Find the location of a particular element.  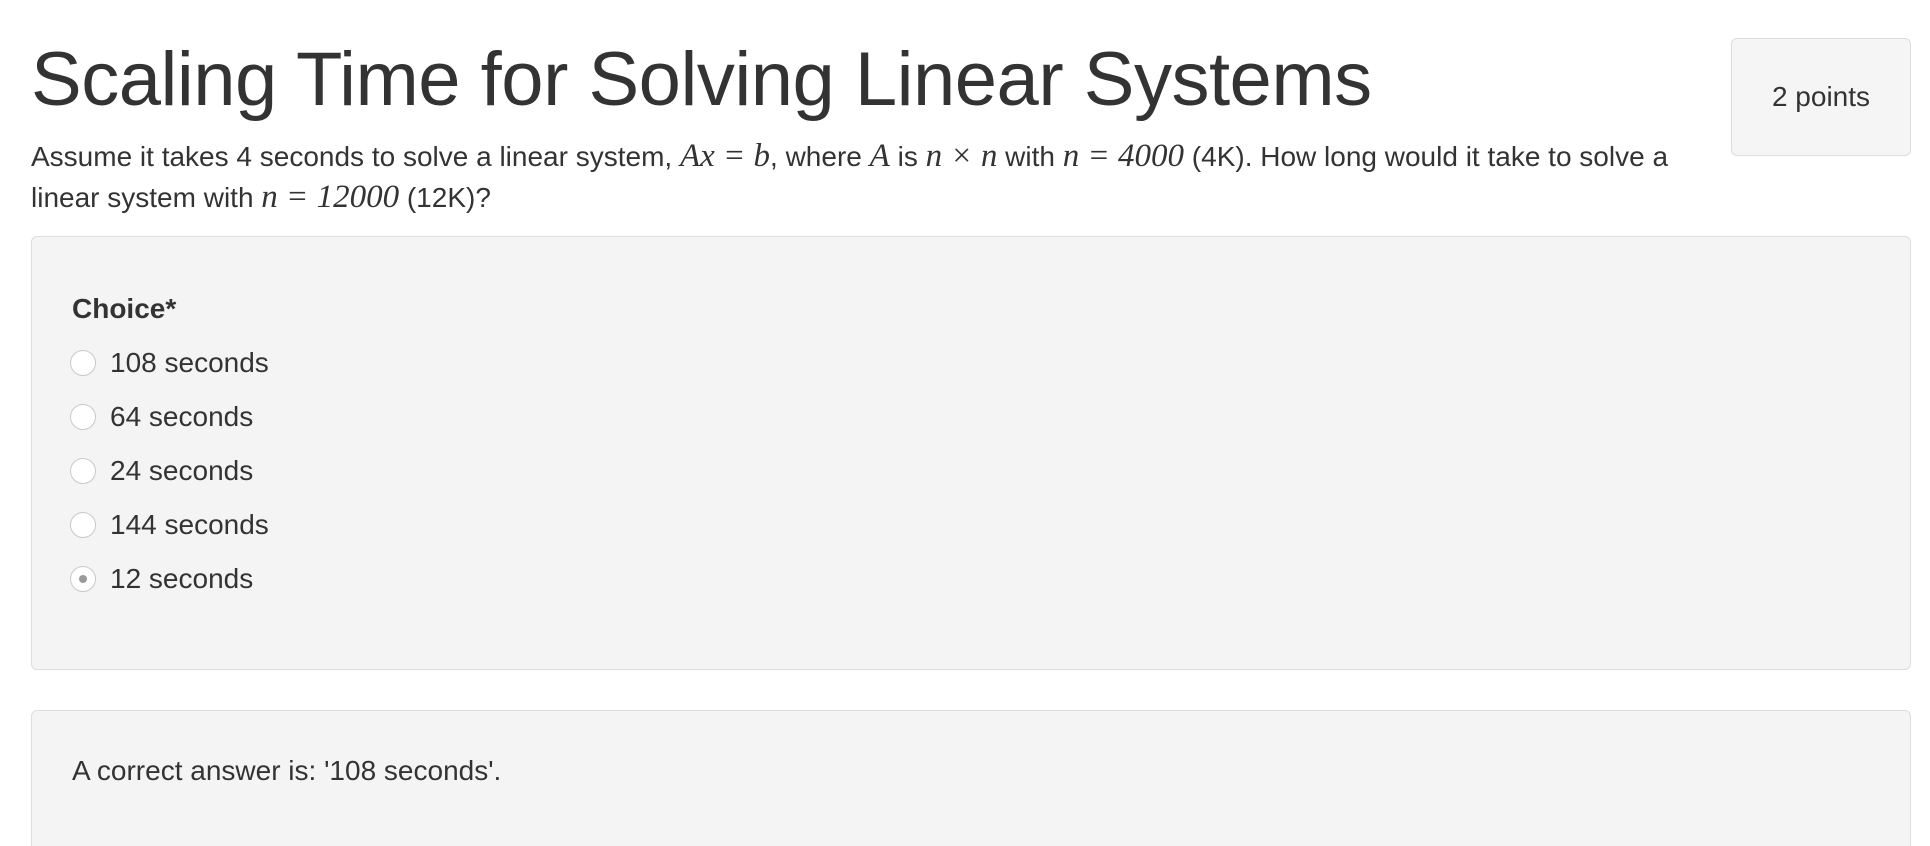

math-variable: A is located at coordinates (879, 156).